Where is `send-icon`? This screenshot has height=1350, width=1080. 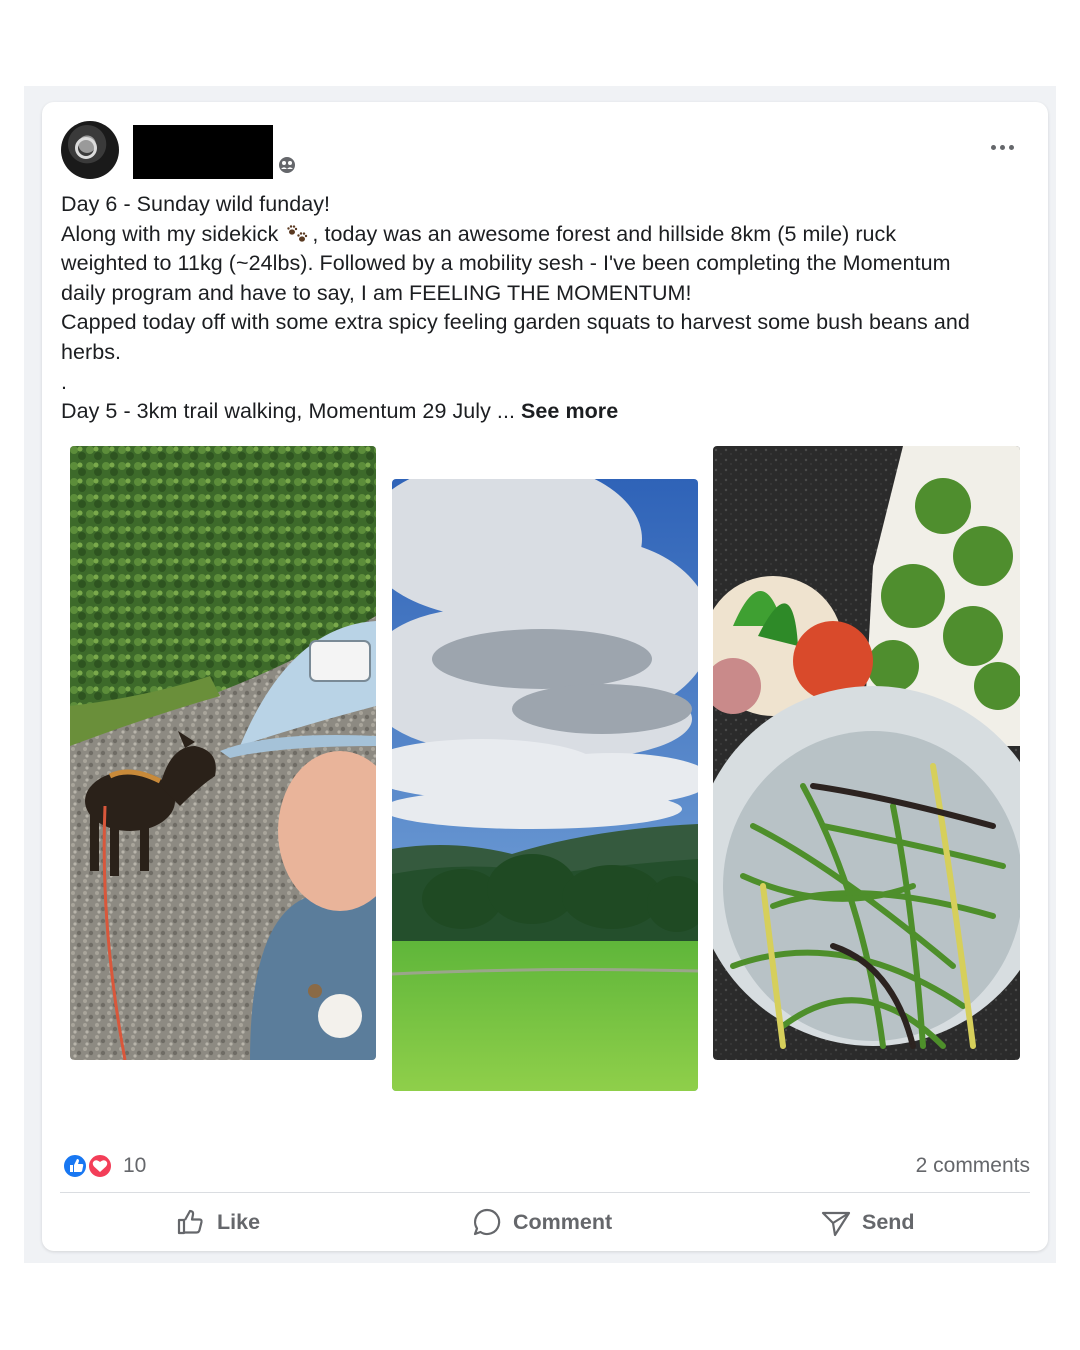 send-icon is located at coordinates (836, 1224).